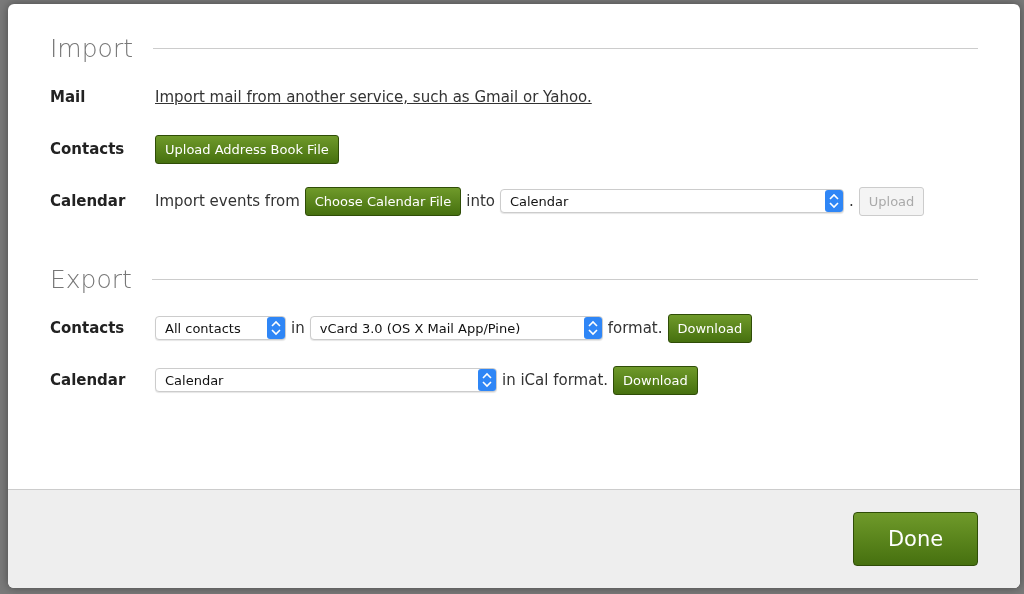 The image size is (1024, 594). I want to click on inline-text: ., so click(851, 201).